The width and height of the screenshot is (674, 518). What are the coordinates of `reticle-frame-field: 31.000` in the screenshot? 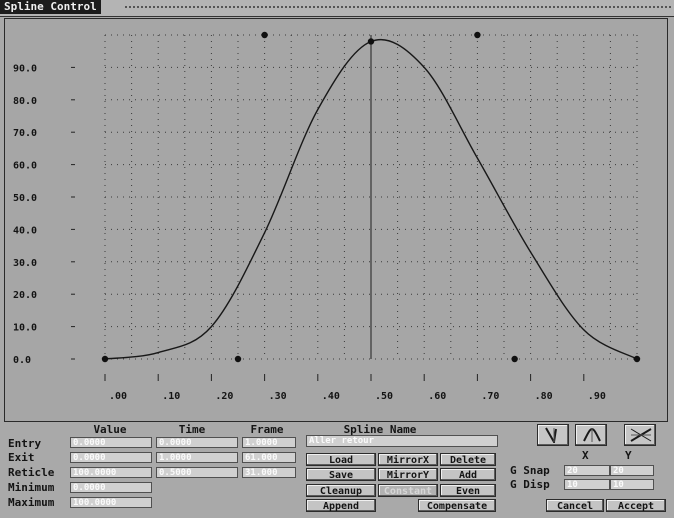 It's located at (269, 472).